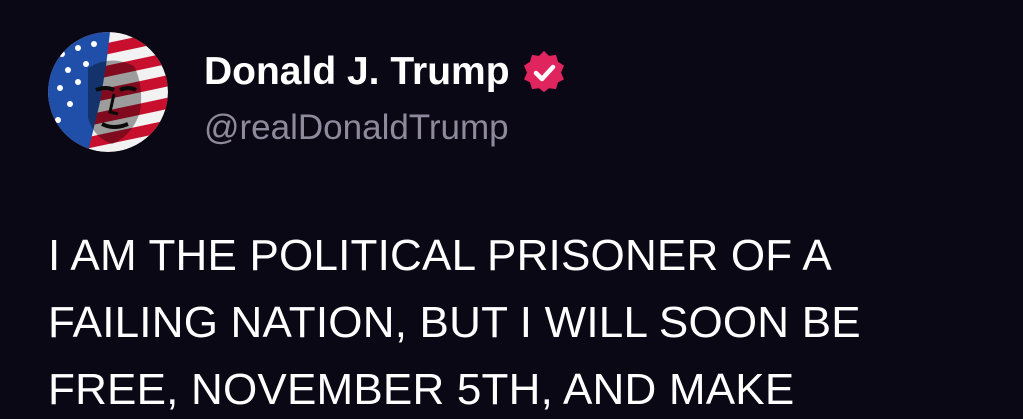  What do you see at coordinates (357, 72) in the screenshot?
I see `display-name: Donald J. Trump` at bounding box center [357, 72].